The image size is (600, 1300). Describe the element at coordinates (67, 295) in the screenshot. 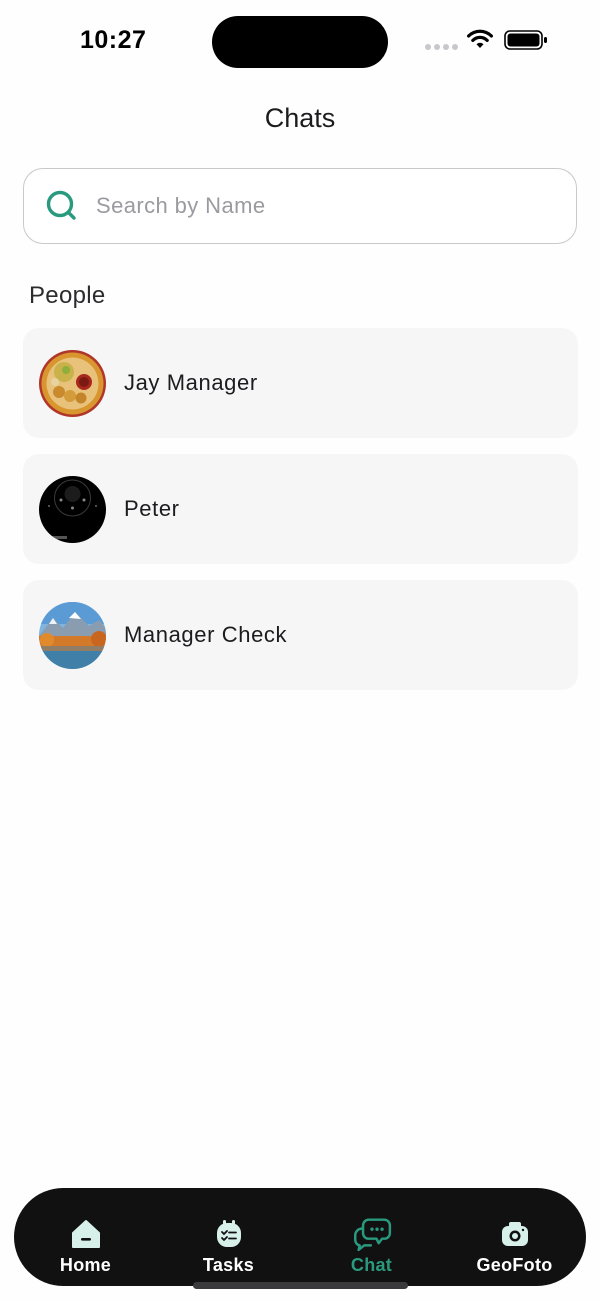

I see `people-section-label: People` at that location.